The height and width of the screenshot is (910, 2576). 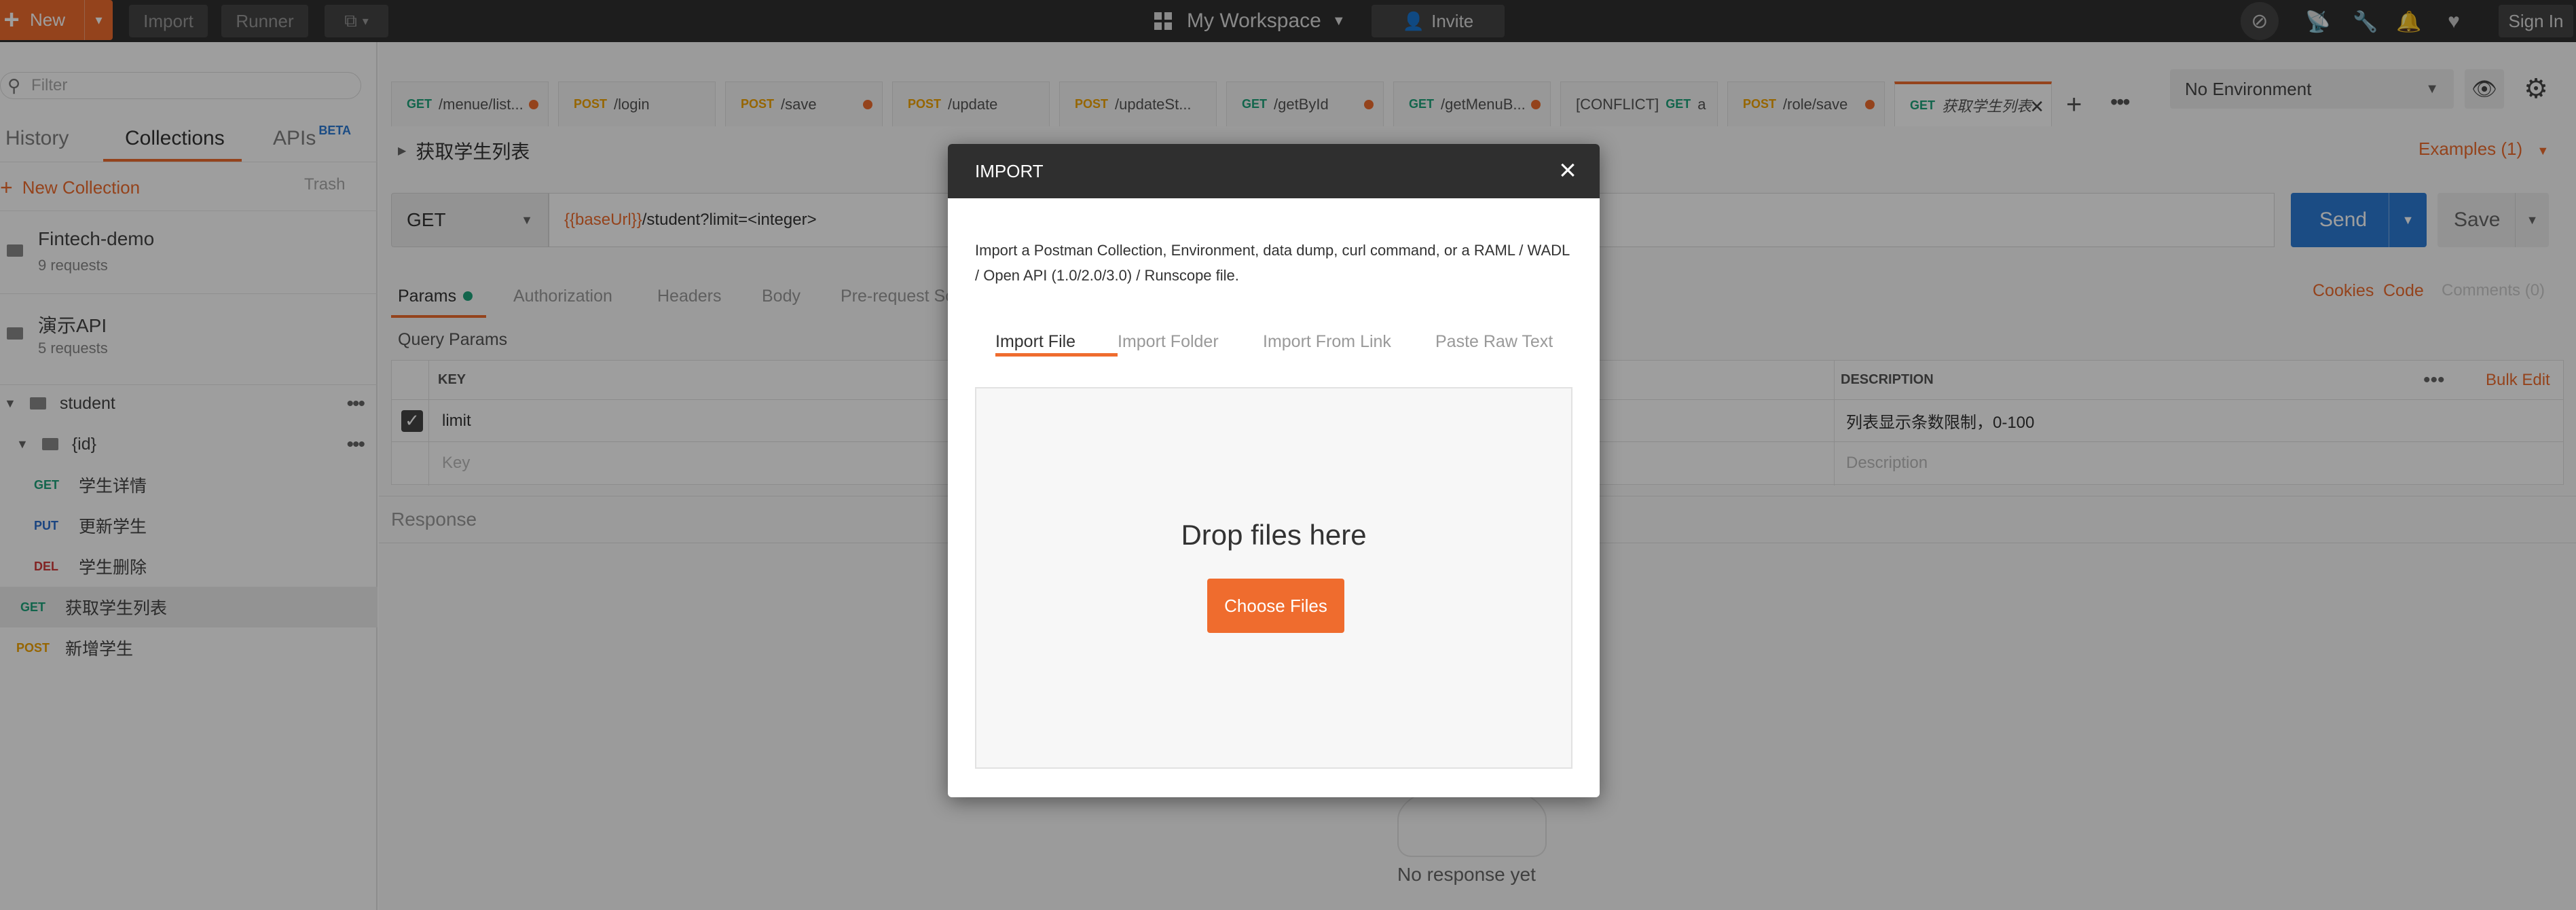 What do you see at coordinates (1568, 170) in the screenshot?
I see `close-icon: ×` at bounding box center [1568, 170].